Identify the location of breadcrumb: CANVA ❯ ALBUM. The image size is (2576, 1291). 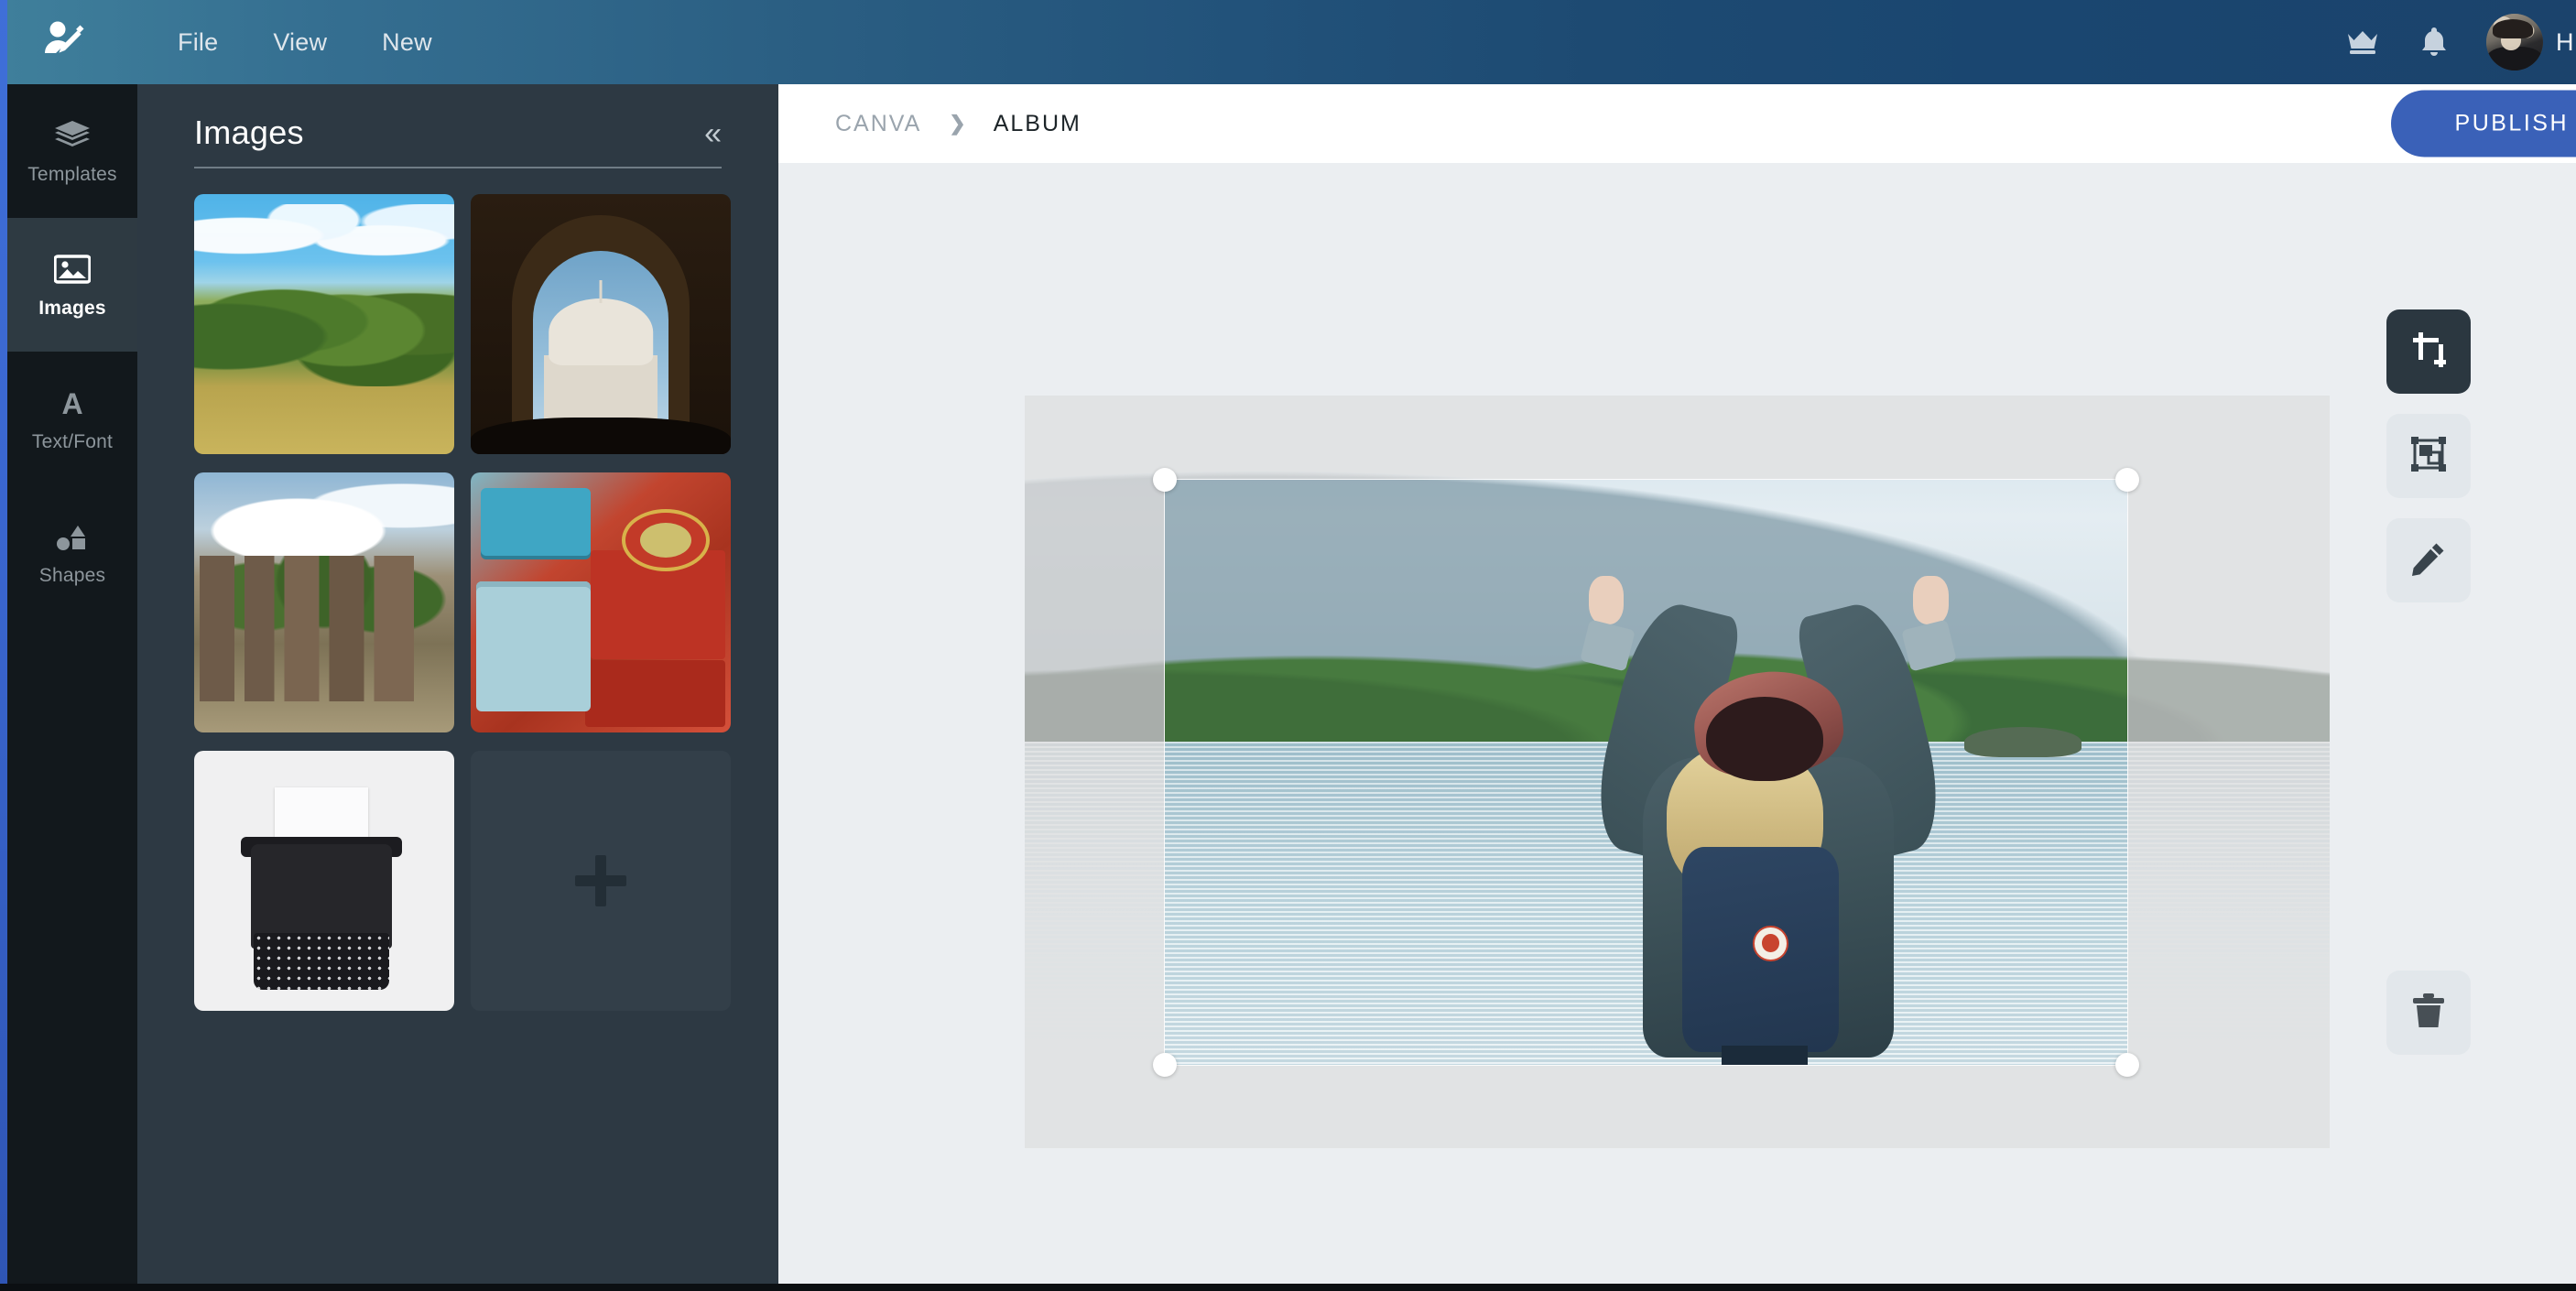
(958, 124).